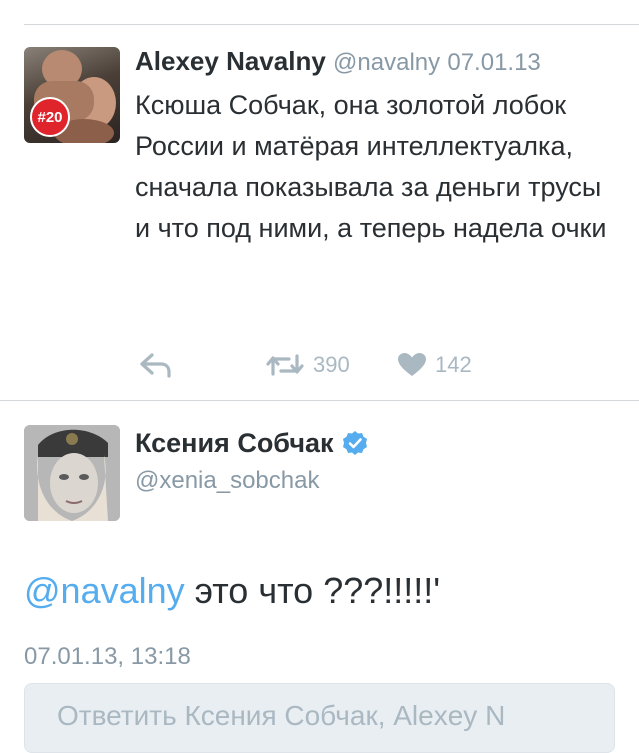 Image resolution: width=639 pixels, height=753 pixels. I want to click on like-count: 142, so click(453, 364).